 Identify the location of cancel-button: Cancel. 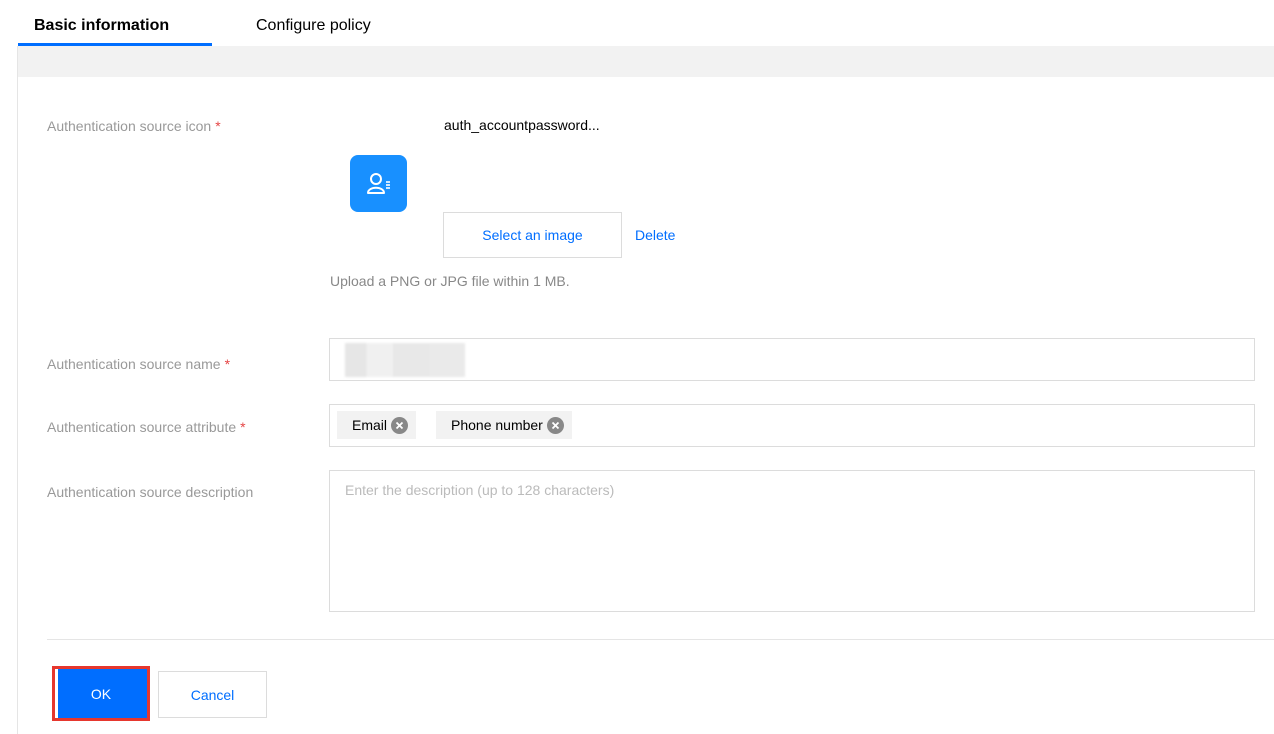
(212, 694).